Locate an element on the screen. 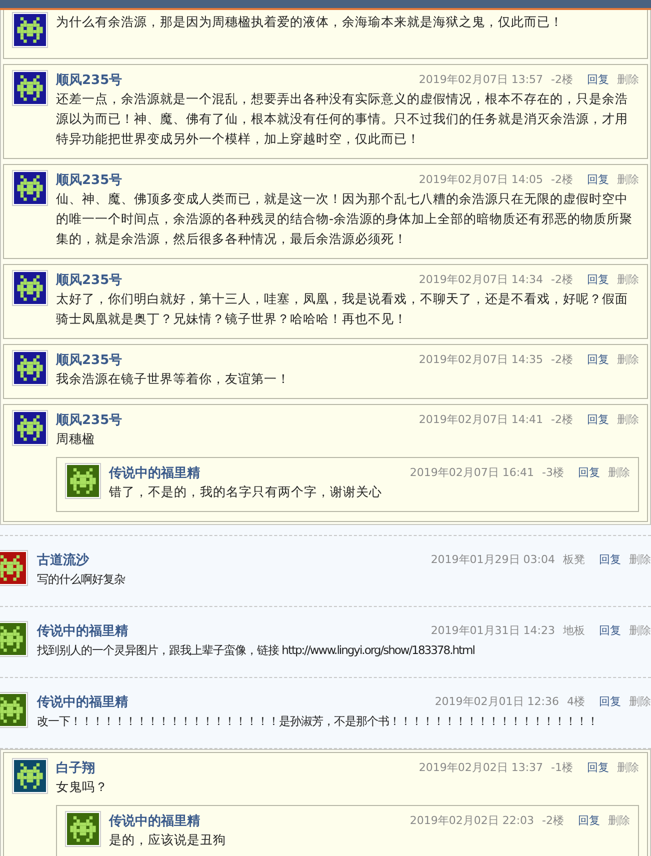 This screenshot has width=651, height=856. post-date: 2019年02月02日 22:03 is located at coordinates (472, 820).